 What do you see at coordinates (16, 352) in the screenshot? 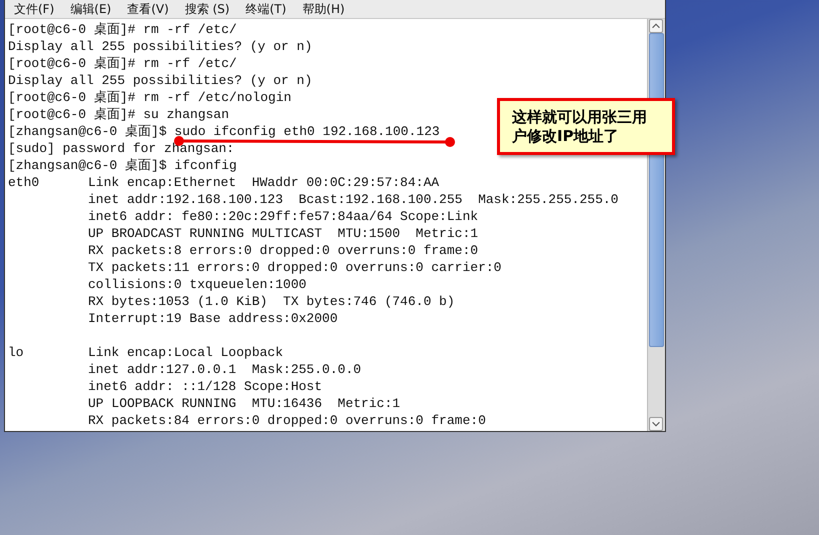
I see `interface-name: lo` at bounding box center [16, 352].